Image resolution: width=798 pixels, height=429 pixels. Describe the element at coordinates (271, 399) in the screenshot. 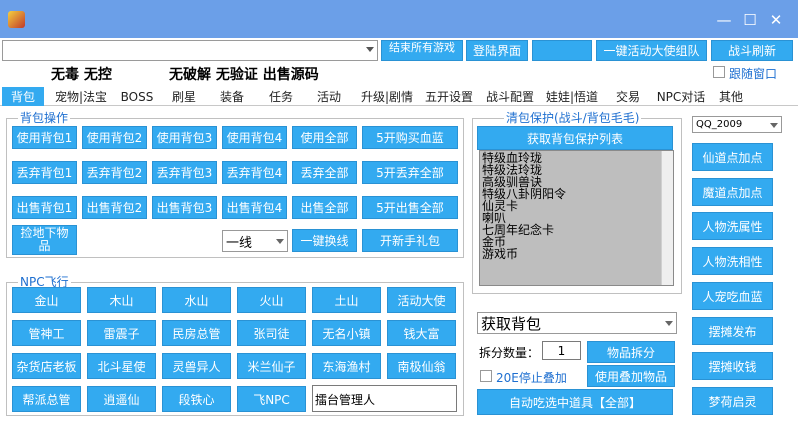

I see `fly-npc-button: 飞NPC` at that location.